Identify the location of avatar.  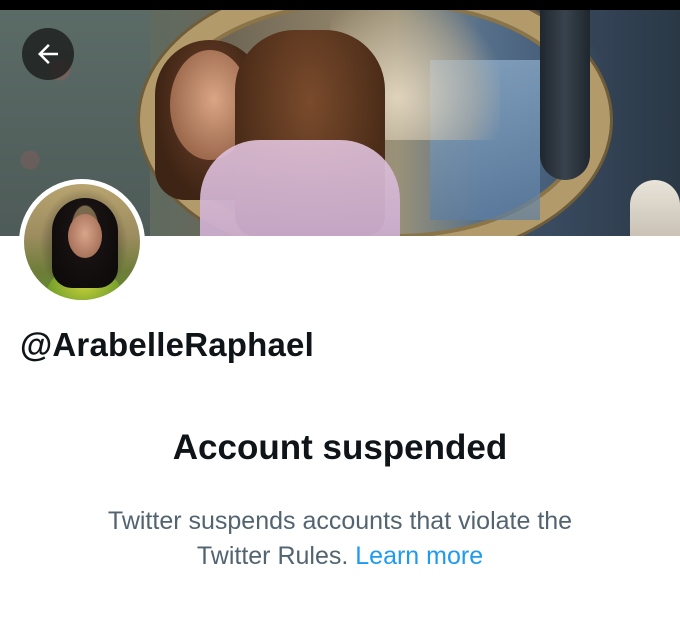
(82, 242).